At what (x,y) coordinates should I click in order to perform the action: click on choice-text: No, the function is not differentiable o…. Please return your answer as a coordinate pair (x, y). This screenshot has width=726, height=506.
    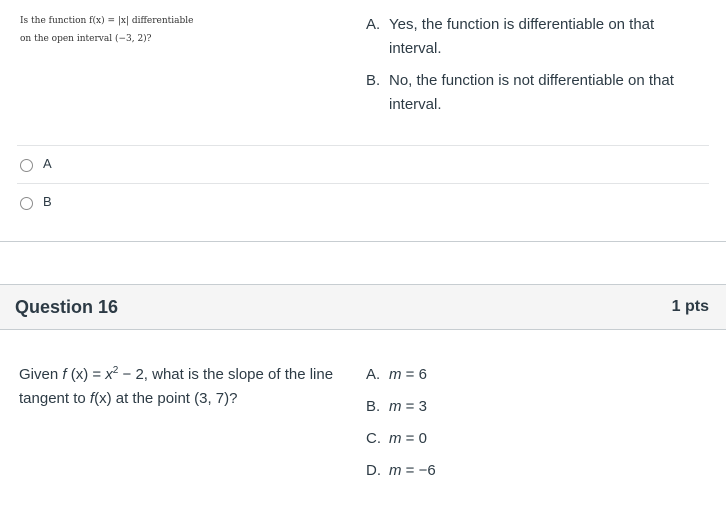
    Looking at the image, I should click on (531, 92).